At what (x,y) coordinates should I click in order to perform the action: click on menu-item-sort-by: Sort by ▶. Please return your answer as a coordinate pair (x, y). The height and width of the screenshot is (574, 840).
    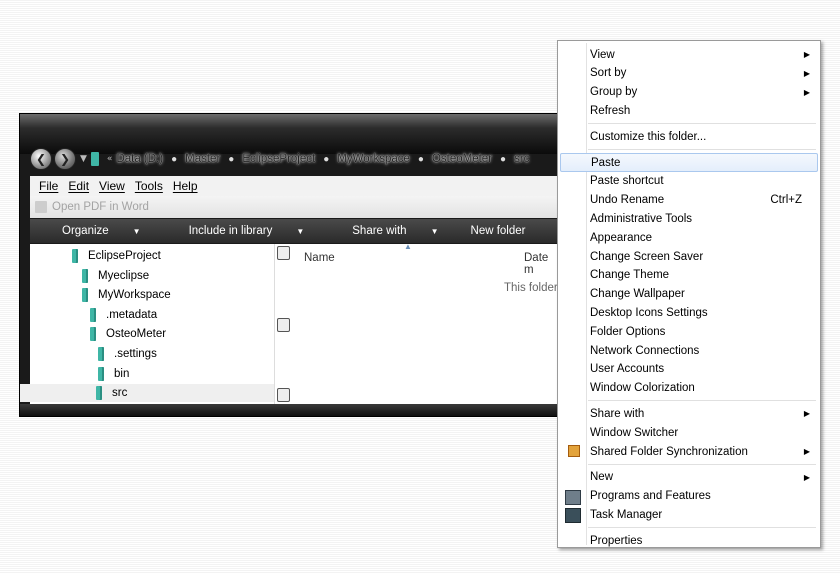
    Looking at the image, I should click on (689, 73).